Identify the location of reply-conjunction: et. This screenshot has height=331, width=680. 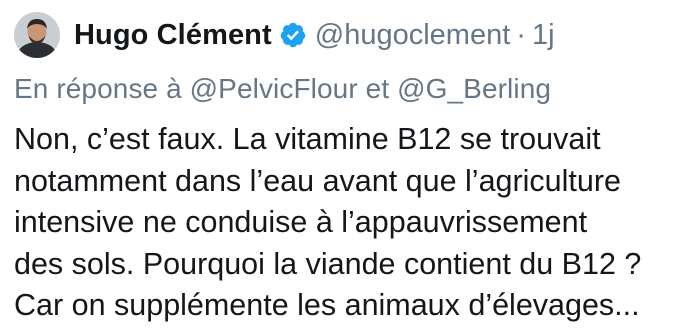
(377, 88).